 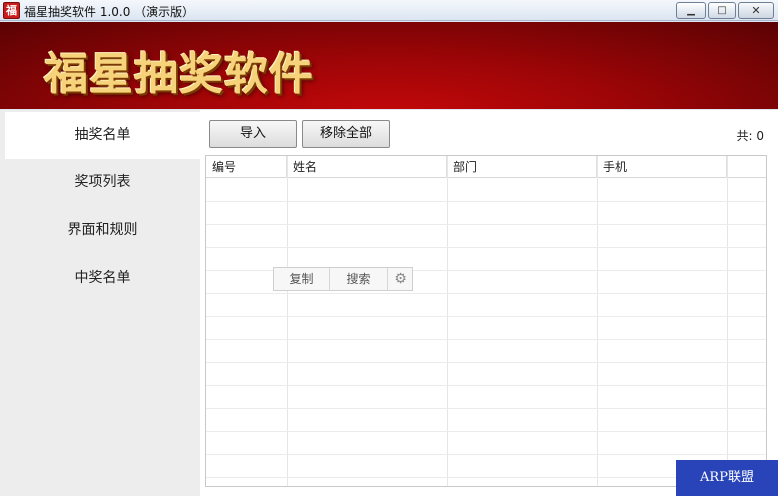 I want to click on app-icon: 福, so click(x=11, y=10).